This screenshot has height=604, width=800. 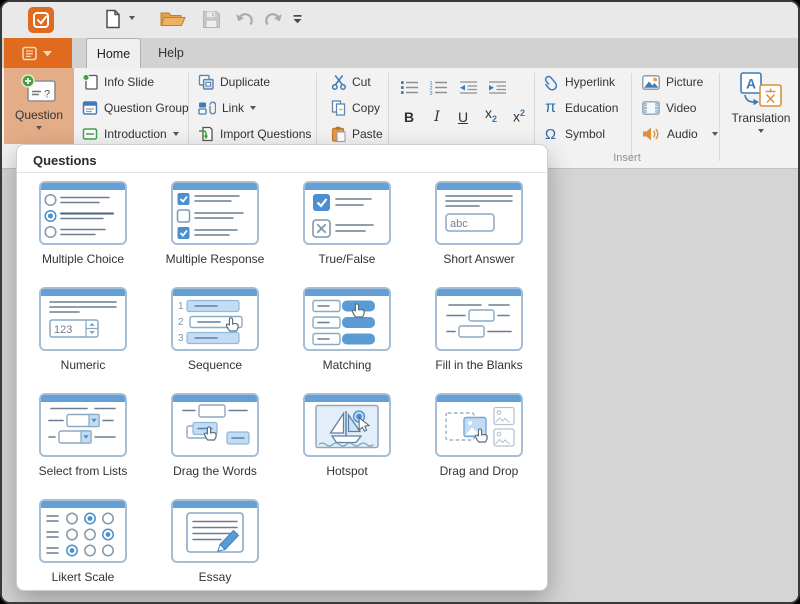 What do you see at coordinates (409, 114) in the screenshot?
I see `bold-button: B` at bounding box center [409, 114].